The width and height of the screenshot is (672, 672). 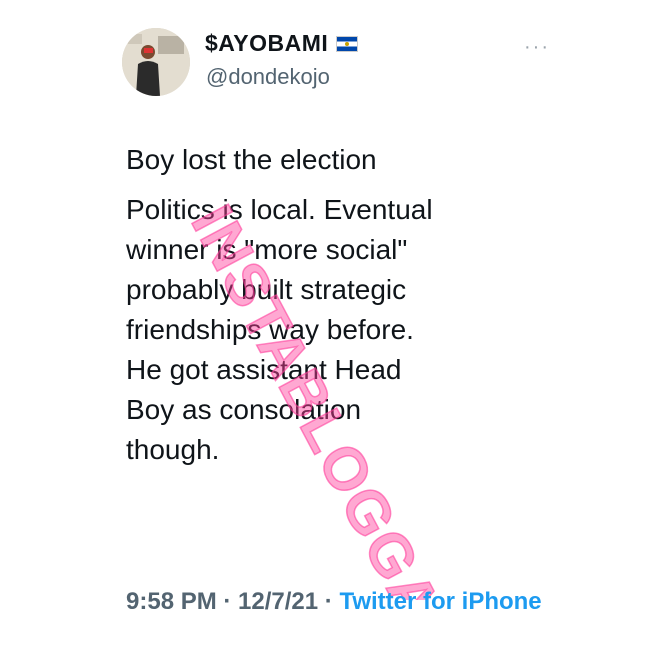 What do you see at coordinates (268, 77) in the screenshot?
I see `user-handle: @dondekojo` at bounding box center [268, 77].